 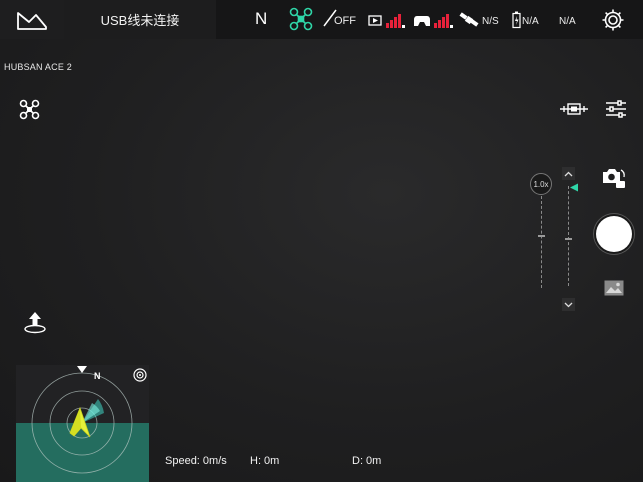 I want to click on zoom-level-indicator: 1.0x, so click(x=541, y=184).